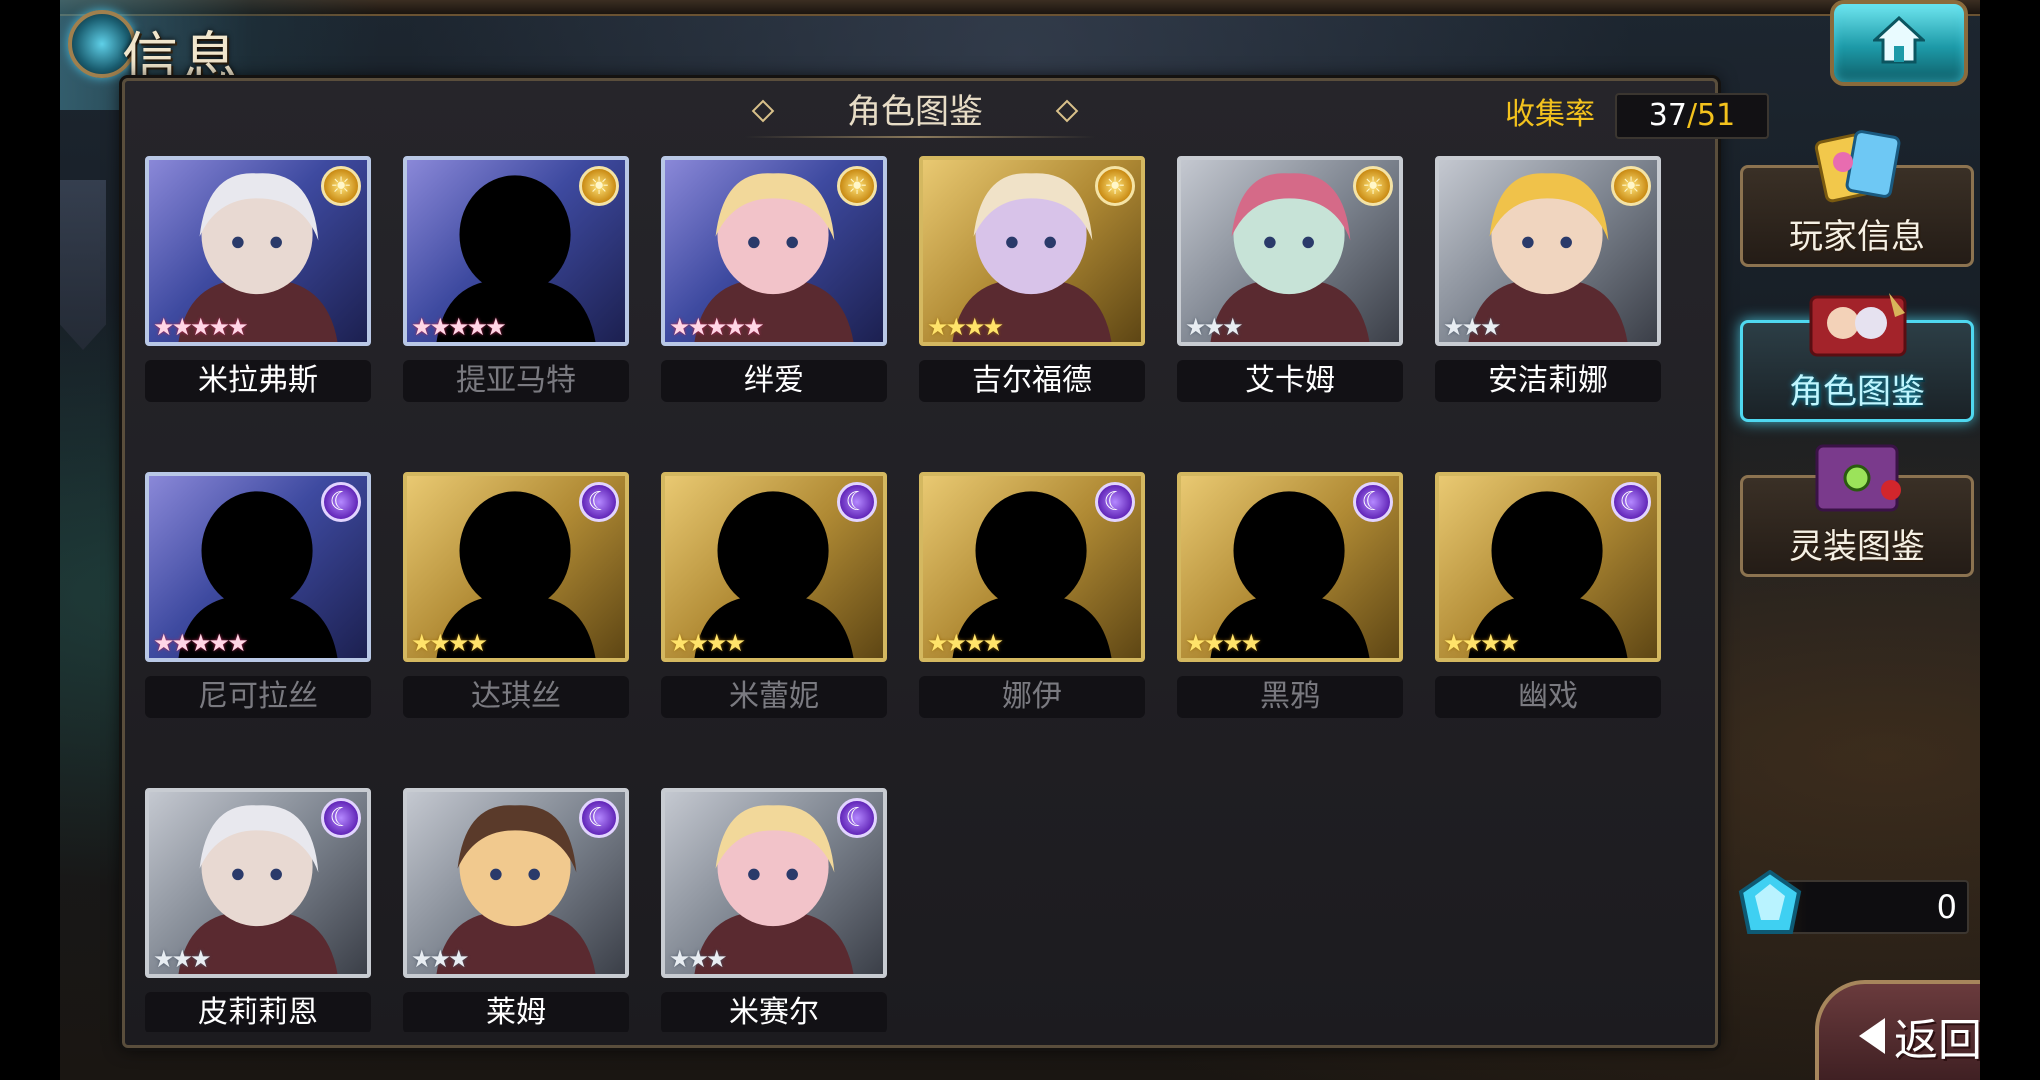  What do you see at coordinates (915, 112) in the screenshot?
I see `panel-title: 角色图鉴` at bounding box center [915, 112].